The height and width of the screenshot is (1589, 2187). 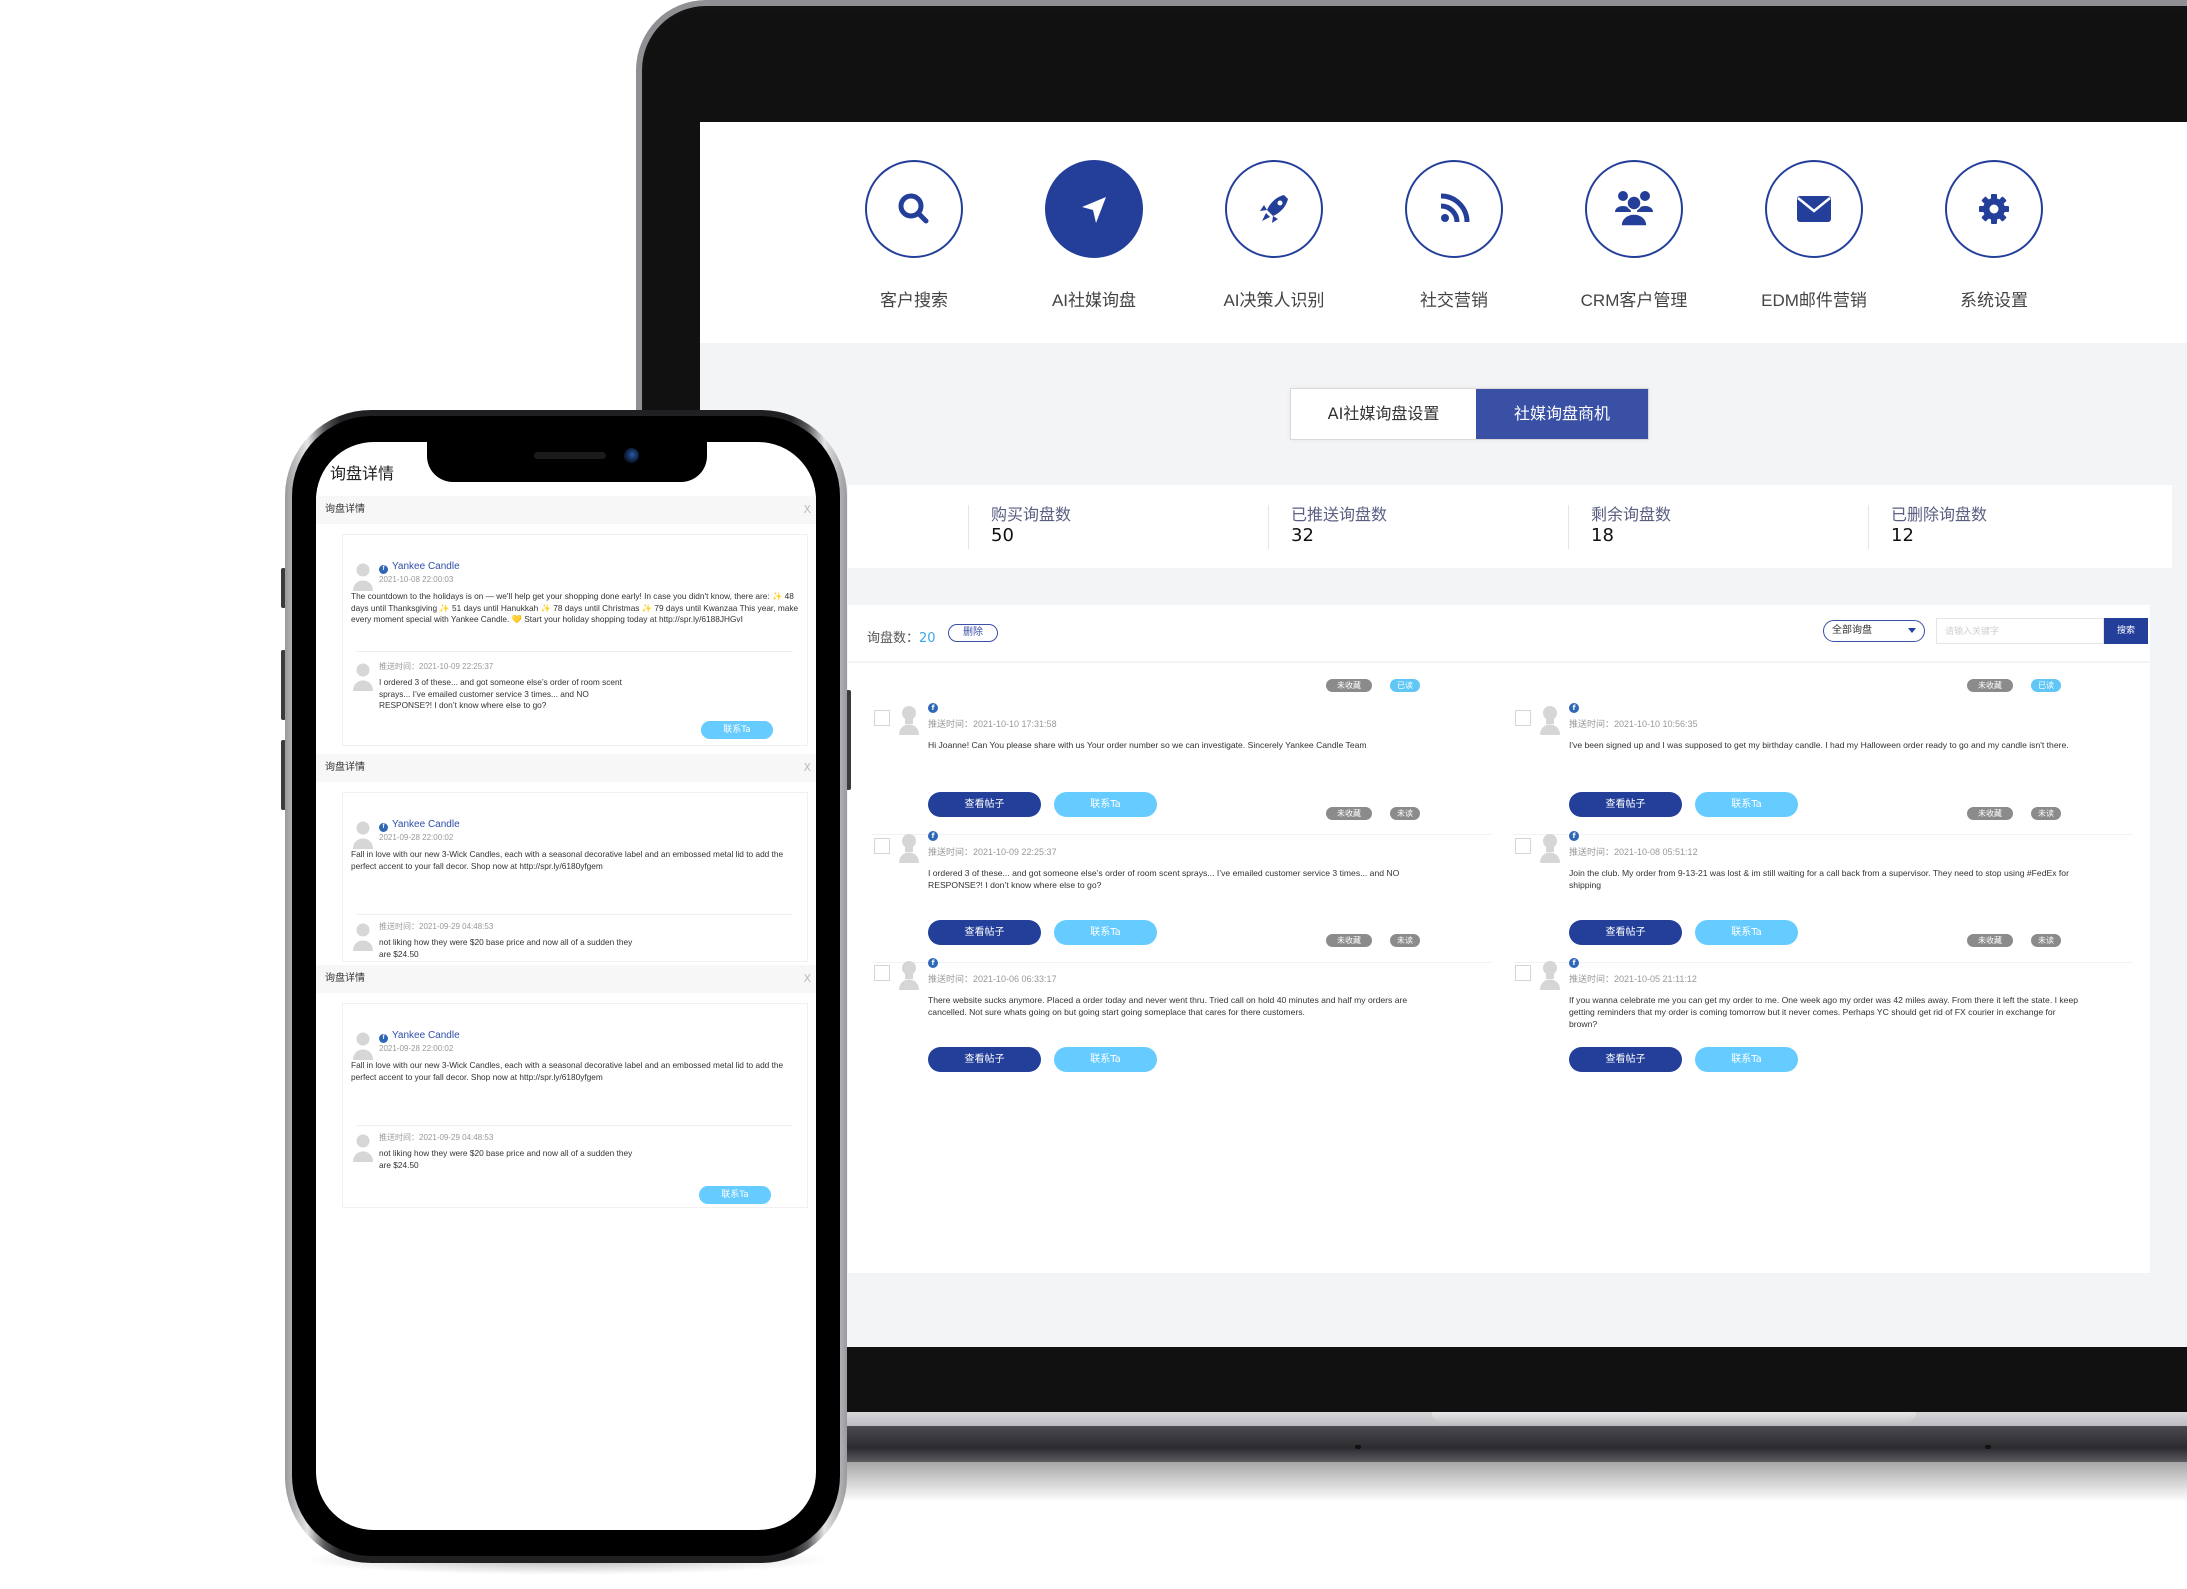 I want to click on search-button: 搜索, so click(x=2126, y=631).